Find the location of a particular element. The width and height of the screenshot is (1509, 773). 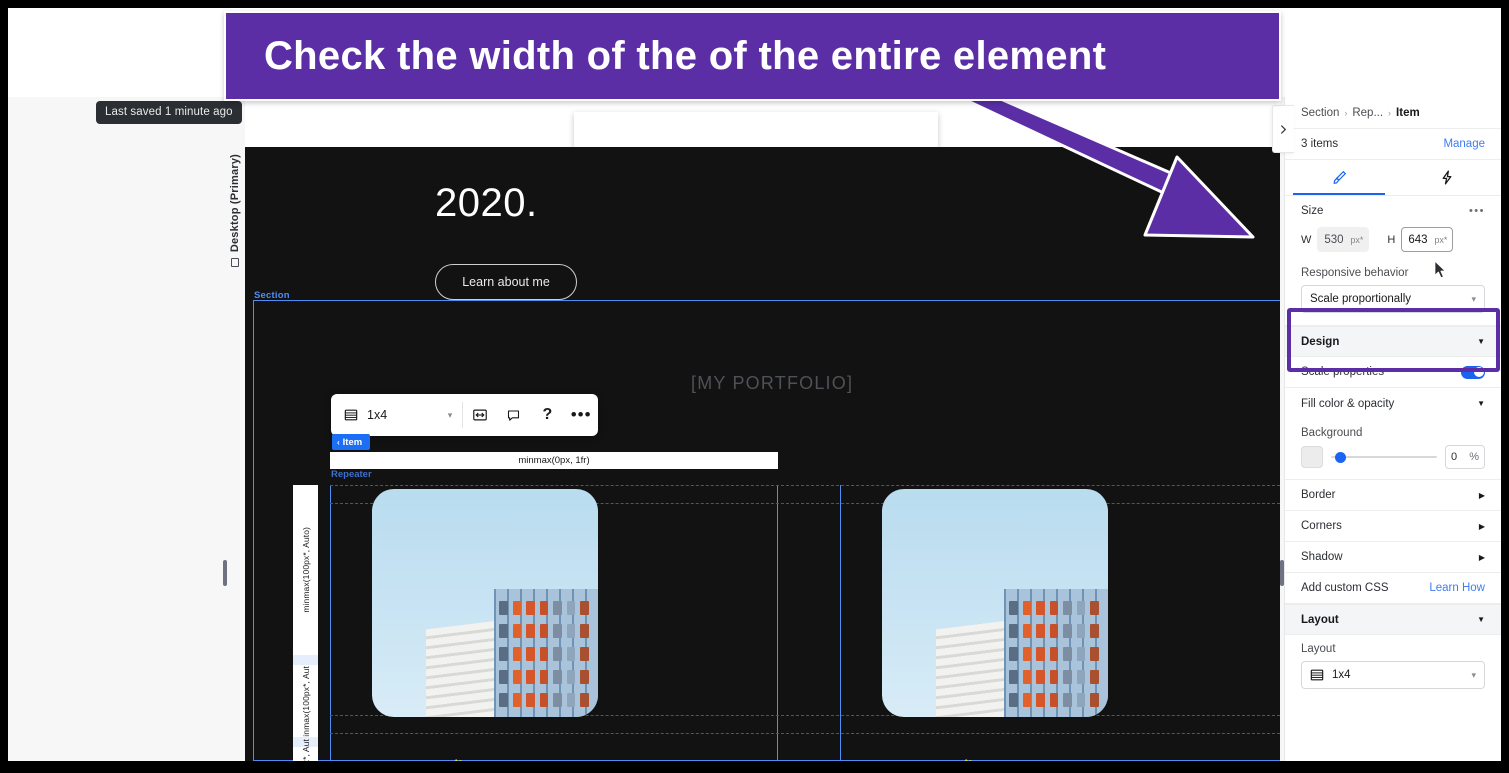

paintbrush-icon is located at coordinates (1339, 177).